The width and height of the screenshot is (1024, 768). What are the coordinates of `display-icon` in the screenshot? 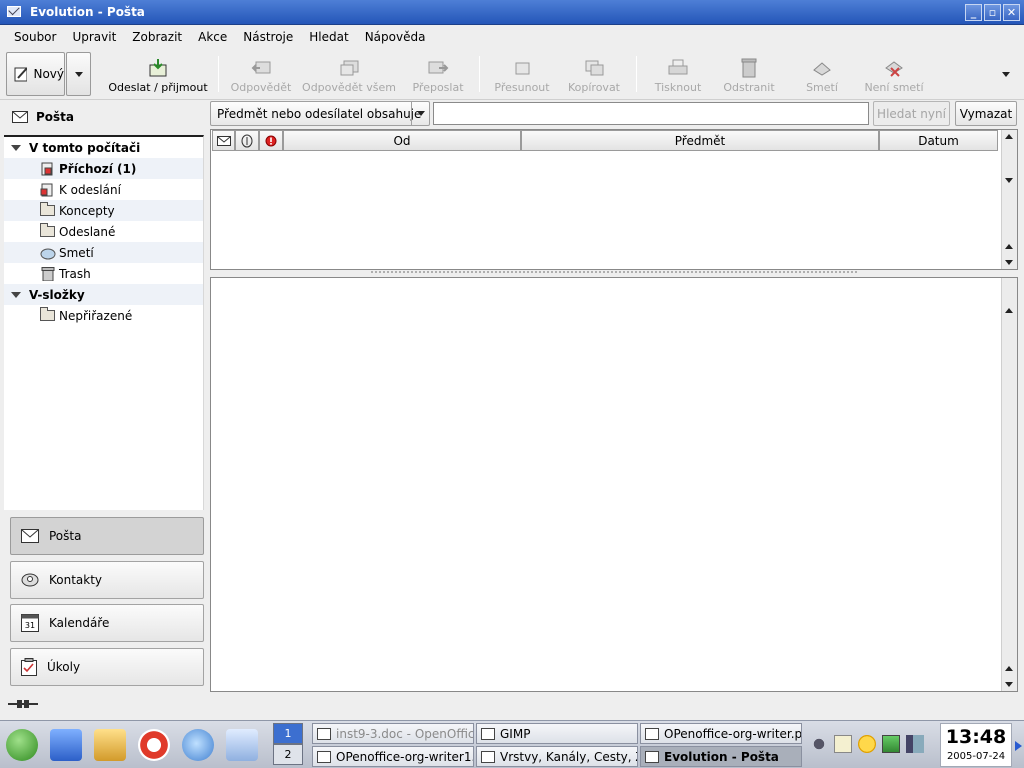 It's located at (891, 744).